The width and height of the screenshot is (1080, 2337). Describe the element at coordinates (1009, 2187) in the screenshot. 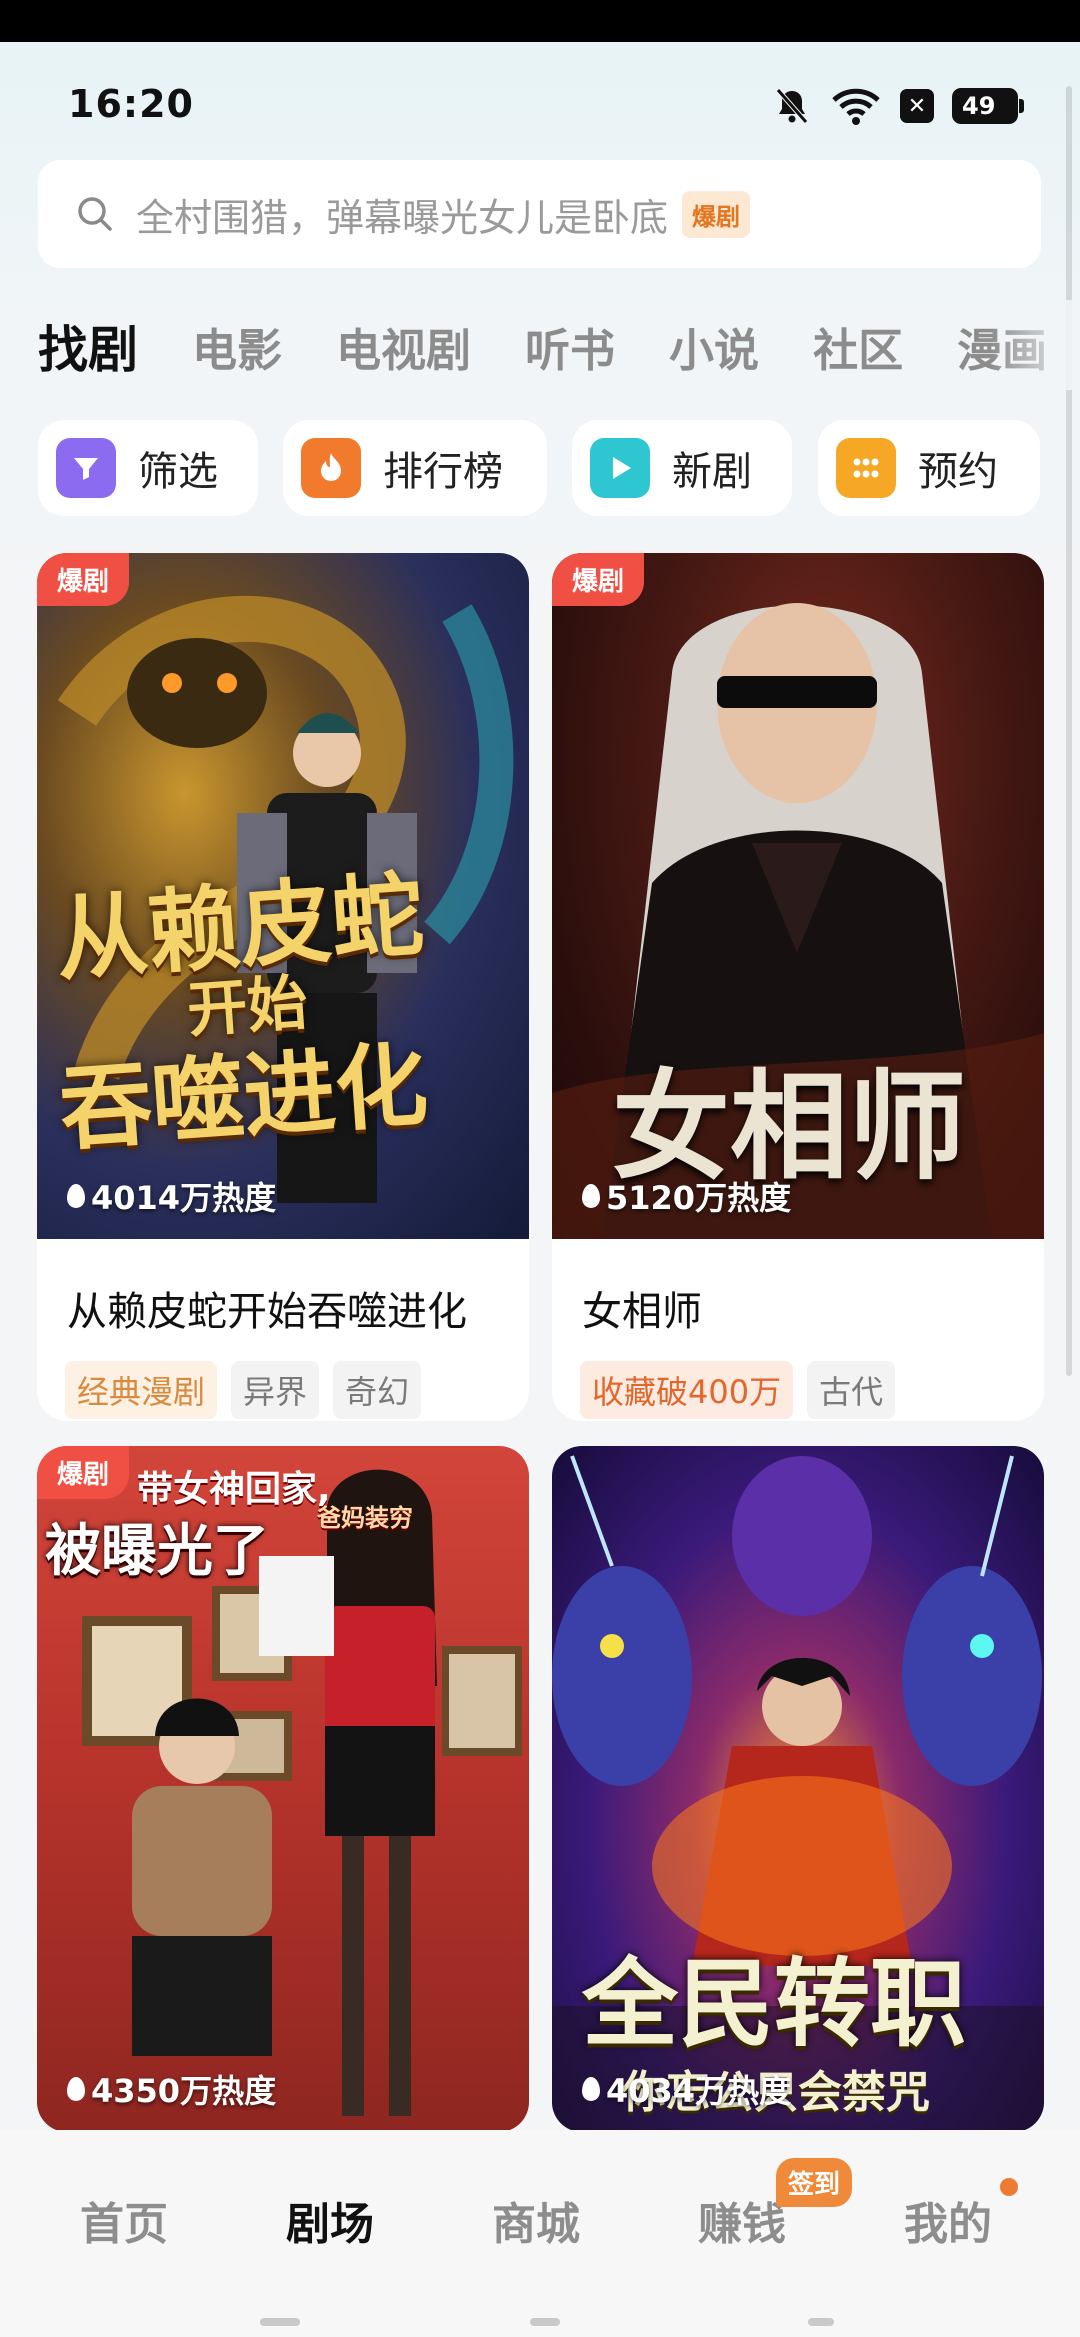

I see `notification-dot` at that location.